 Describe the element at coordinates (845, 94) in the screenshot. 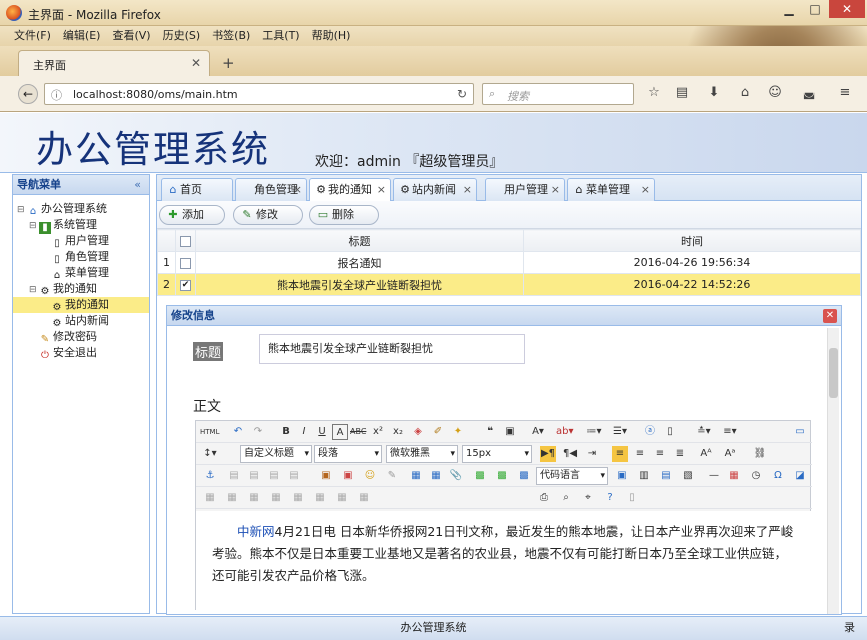

I see `hamburger-menu-icon: ≡` at that location.